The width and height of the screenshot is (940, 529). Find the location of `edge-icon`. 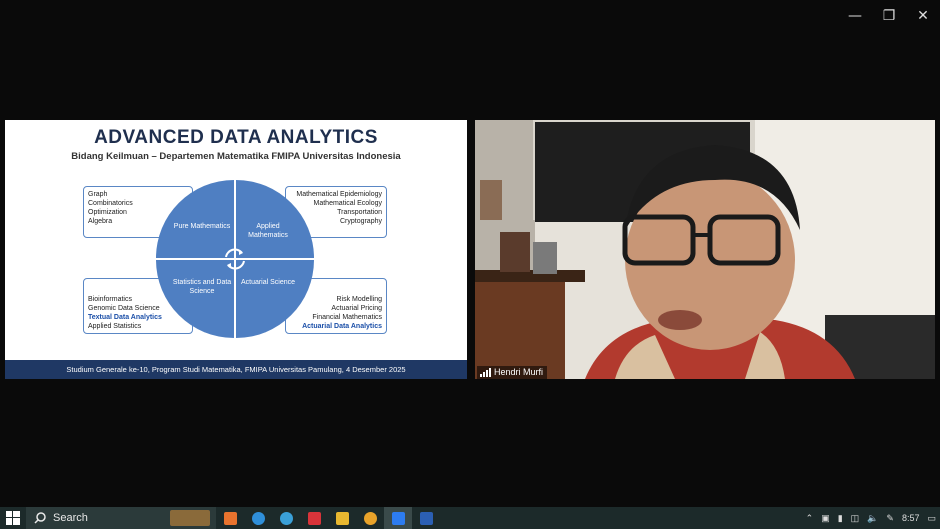

edge-icon is located at coordinates (258, 518).